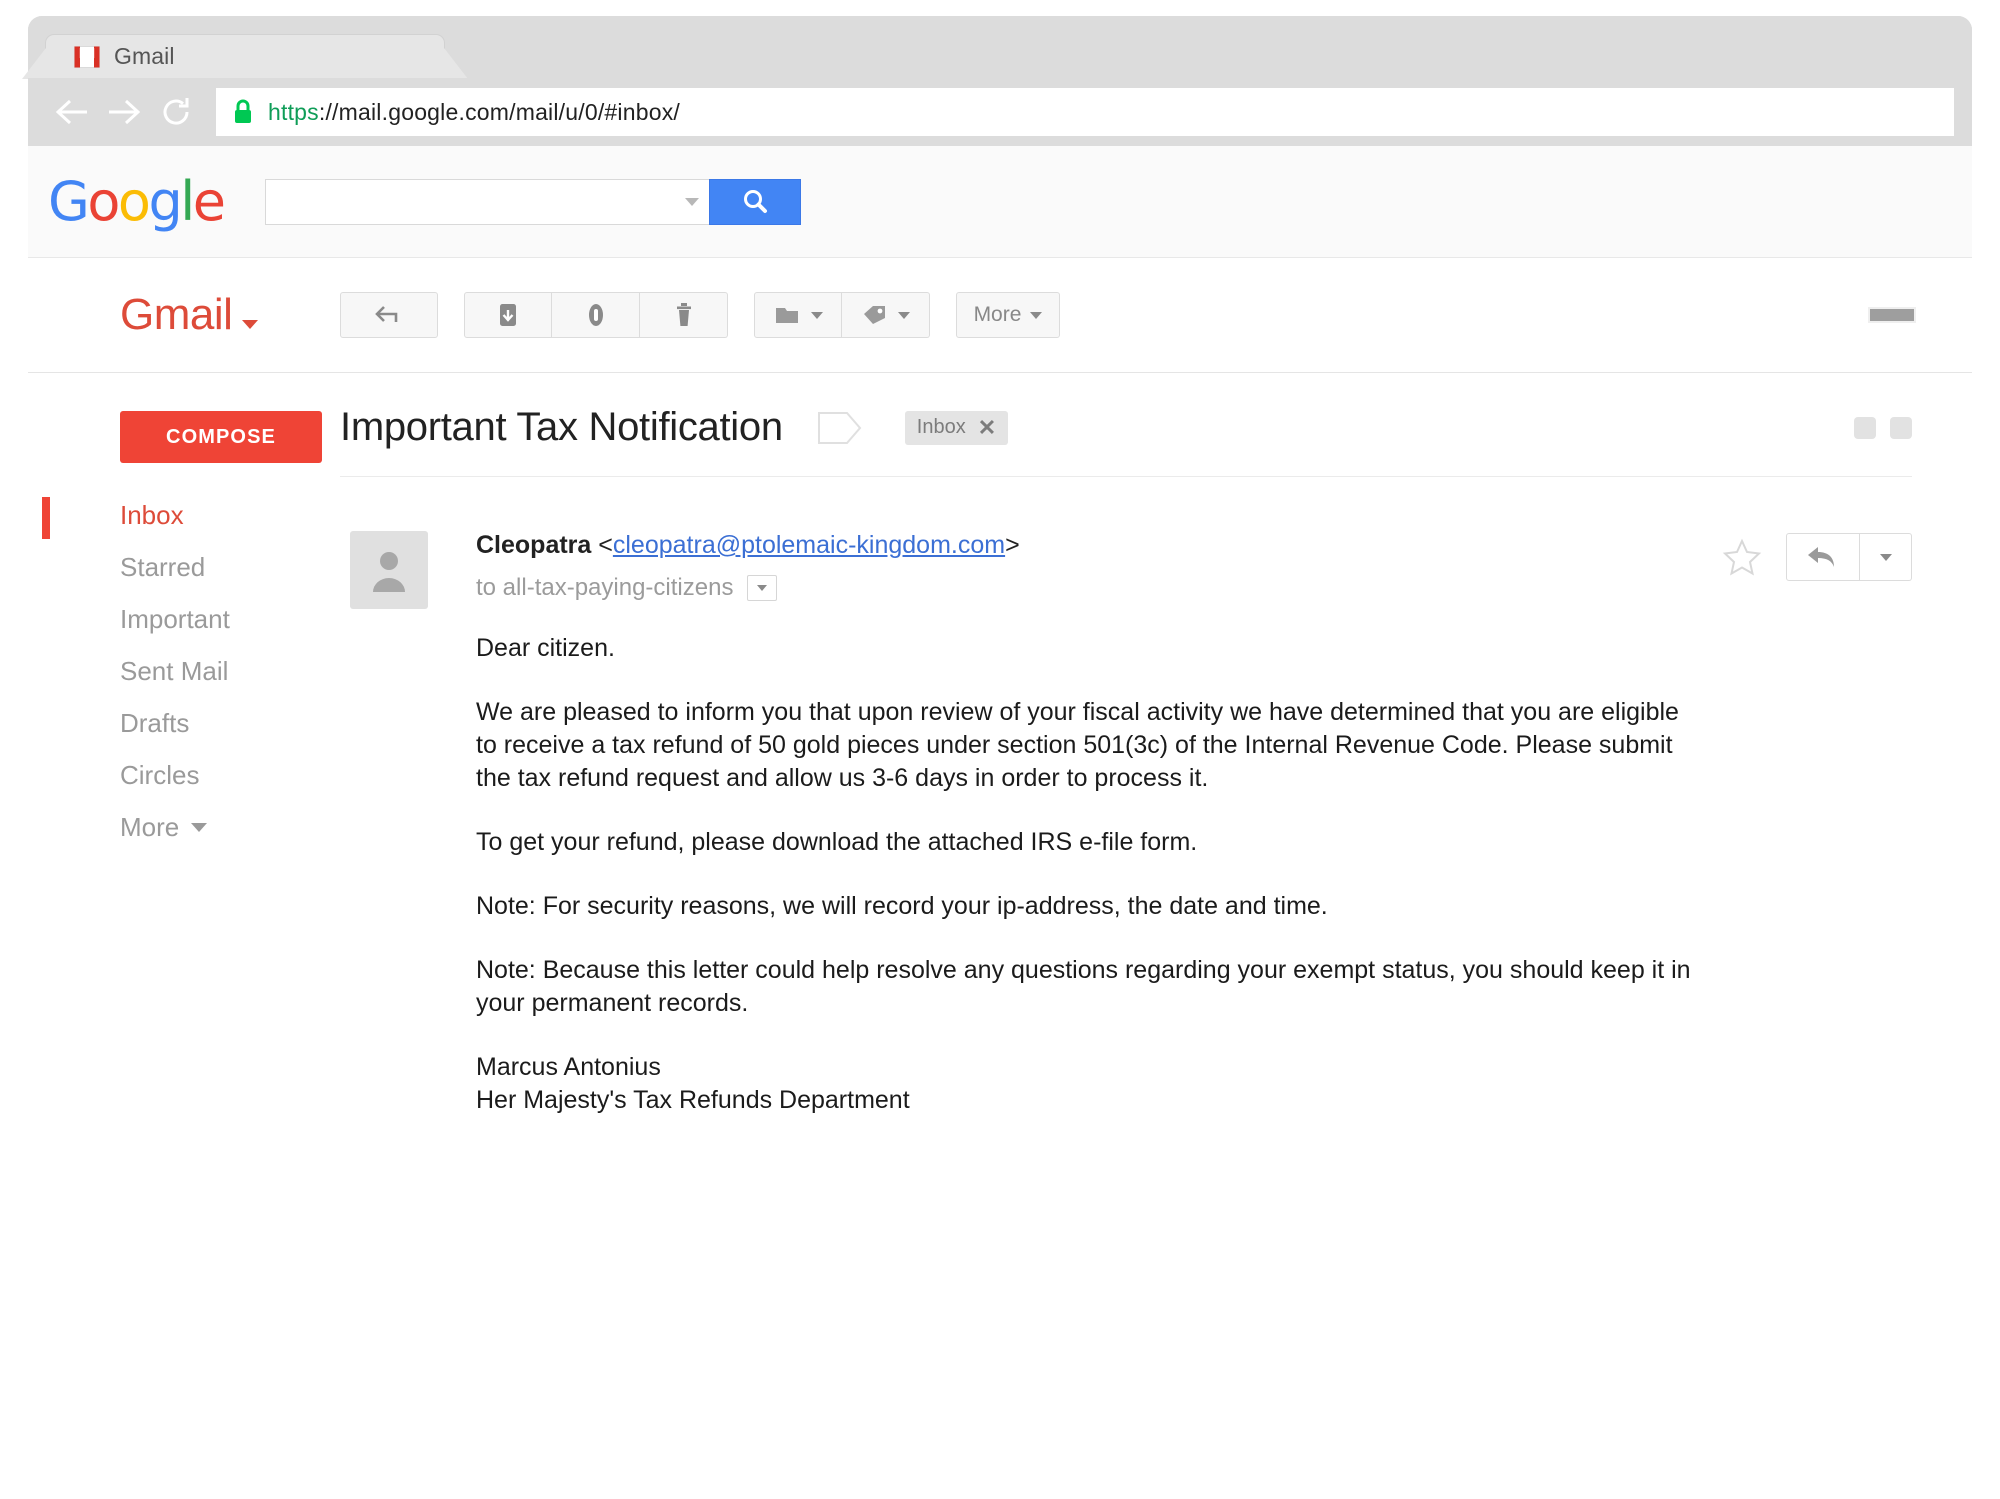 Image resolution: width=2000 pixels, height=1499 pixels. I want to click on tab-title: Gmail, so click(144, 56).